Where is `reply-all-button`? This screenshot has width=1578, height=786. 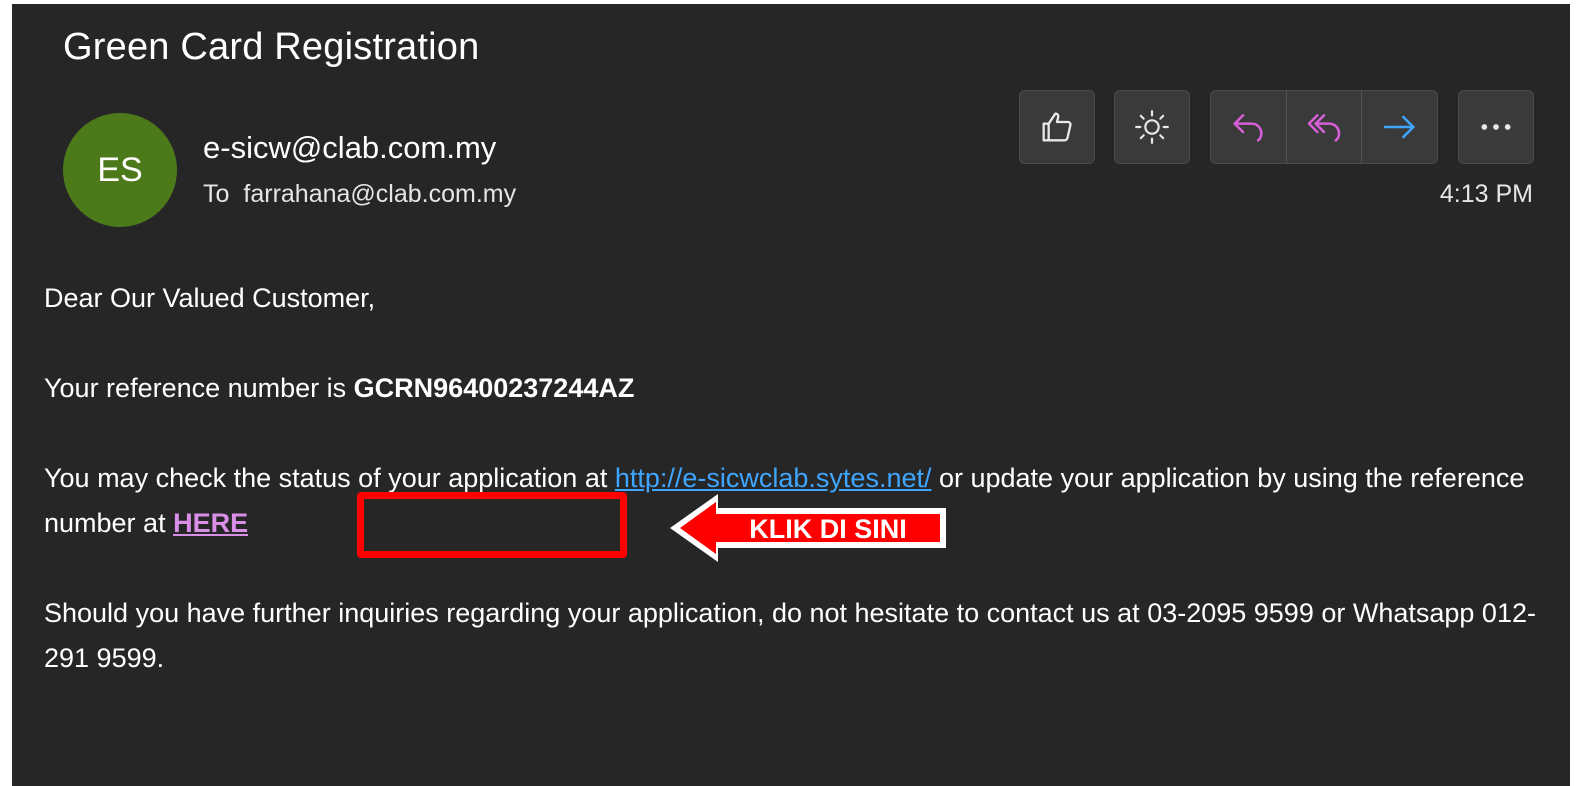
reply-all-button is located at coordinates (1325, 127).